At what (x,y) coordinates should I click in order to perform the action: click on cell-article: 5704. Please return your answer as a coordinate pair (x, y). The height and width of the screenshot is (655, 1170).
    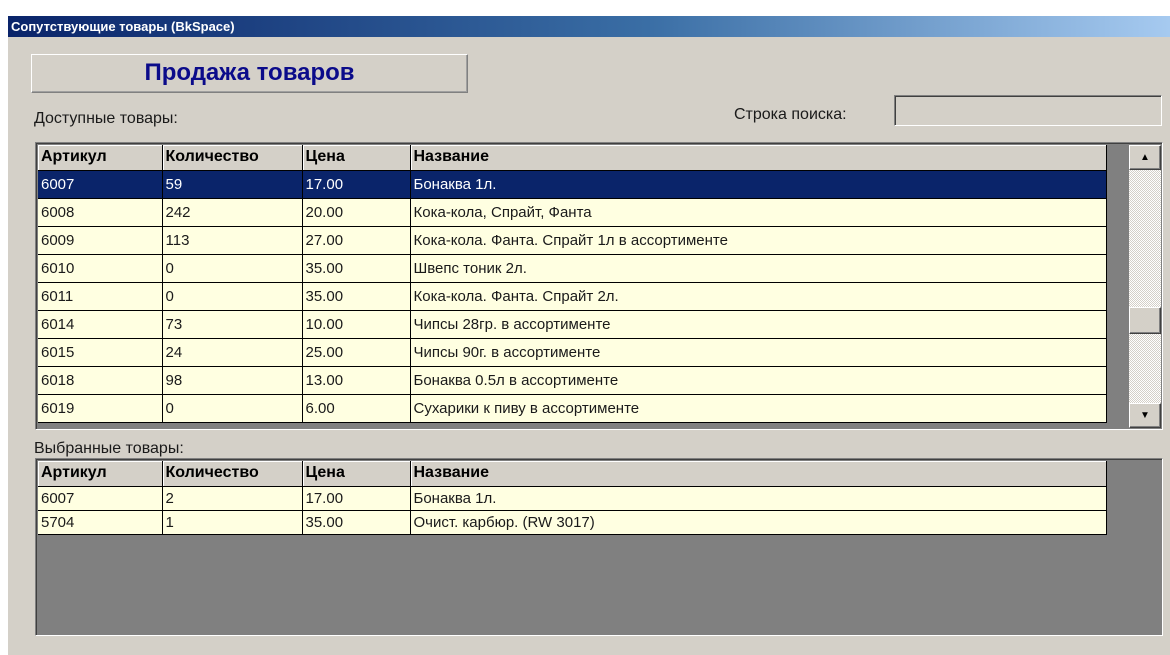
    Looking at the image, I should click on (100, 522).